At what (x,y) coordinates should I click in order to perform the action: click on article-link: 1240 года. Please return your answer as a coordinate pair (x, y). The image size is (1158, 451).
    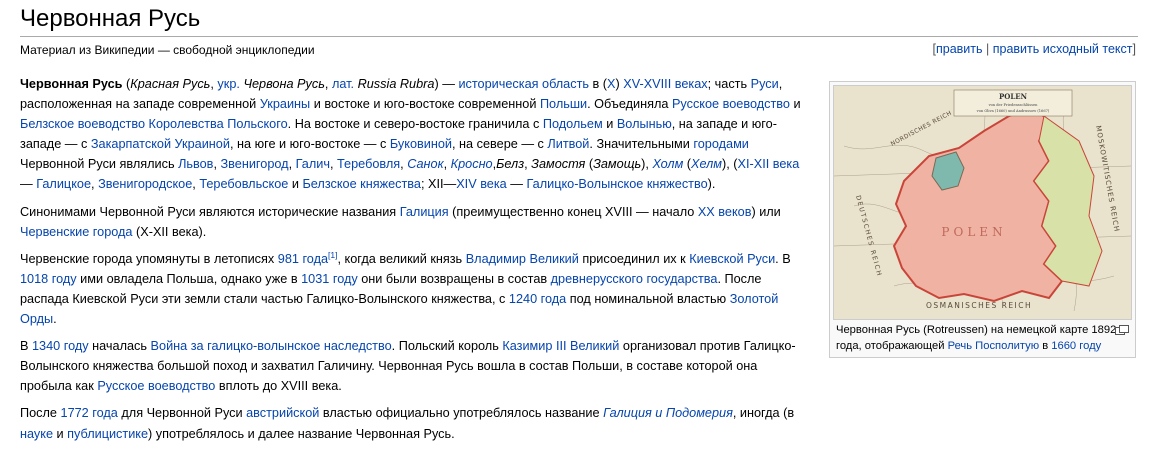
    Looking at the image, I should click on (537, 299).